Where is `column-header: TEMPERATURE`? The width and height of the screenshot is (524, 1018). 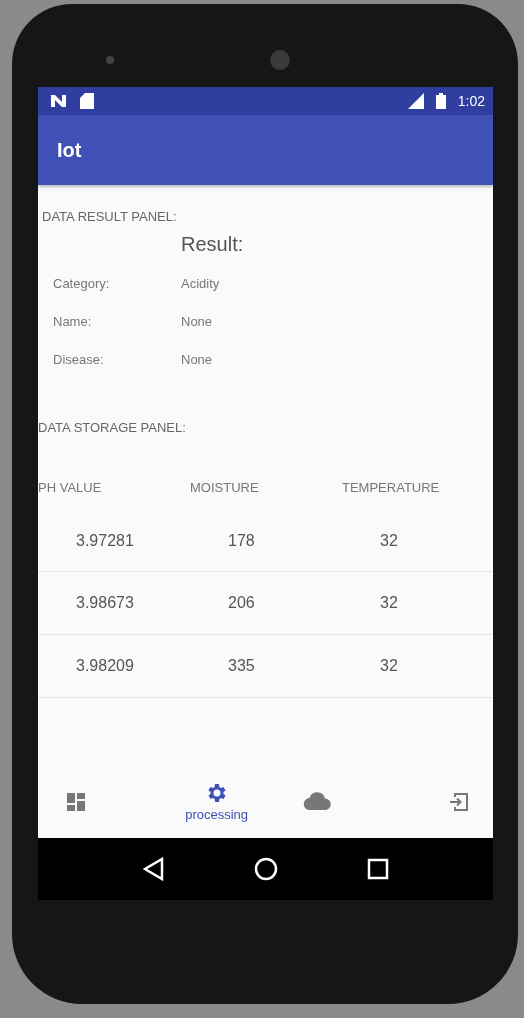
column-header: TEMPERATURE is located at coordinates (391, 487).